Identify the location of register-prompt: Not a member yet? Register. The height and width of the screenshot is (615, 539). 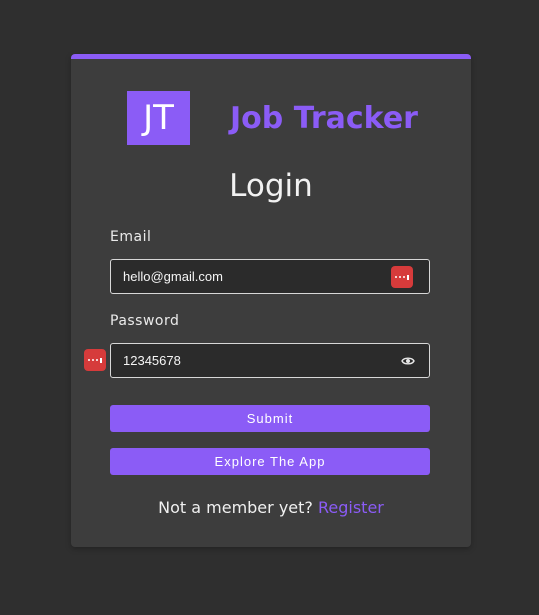
(271, 507).